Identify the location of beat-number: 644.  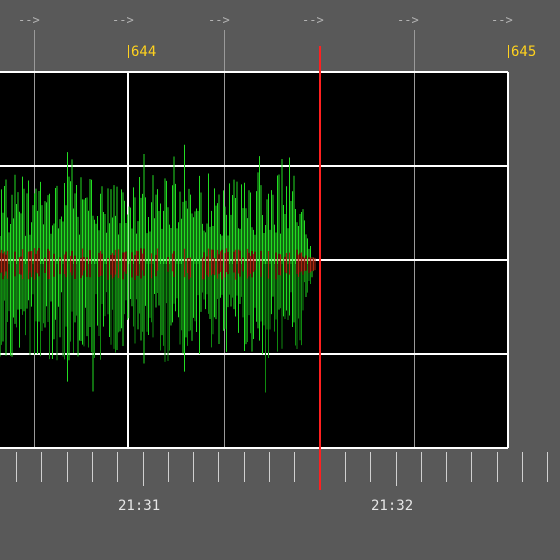
(144, 52).